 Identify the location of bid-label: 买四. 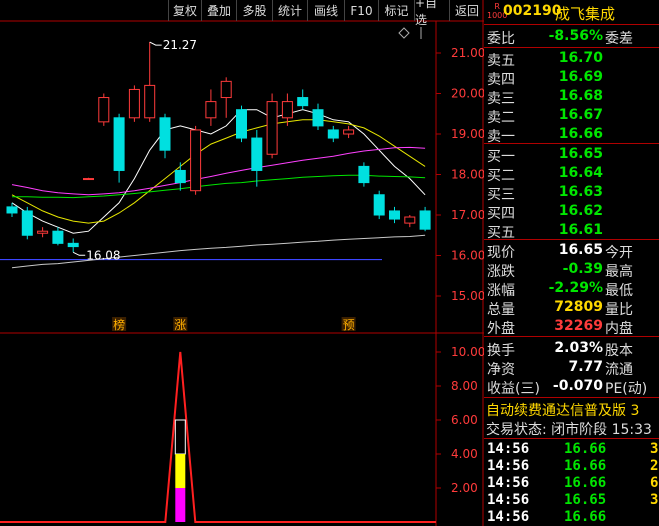
(501, 214).